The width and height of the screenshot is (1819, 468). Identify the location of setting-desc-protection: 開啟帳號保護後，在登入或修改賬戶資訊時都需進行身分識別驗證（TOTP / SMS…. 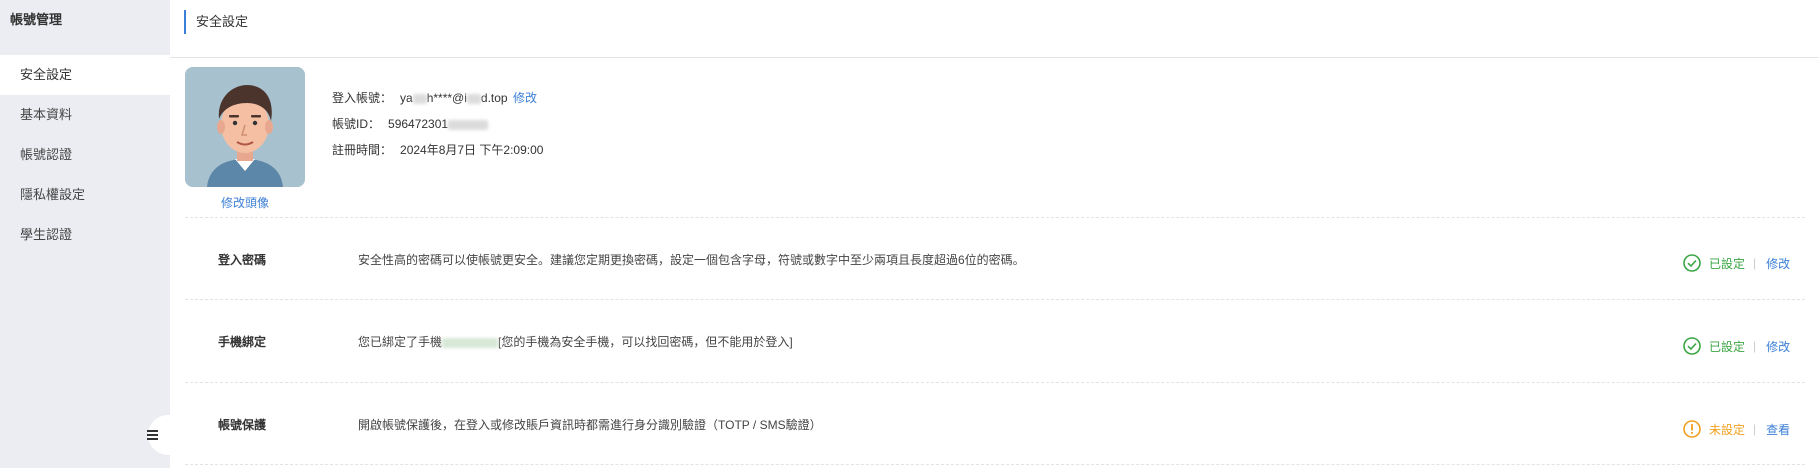
(590, 425).